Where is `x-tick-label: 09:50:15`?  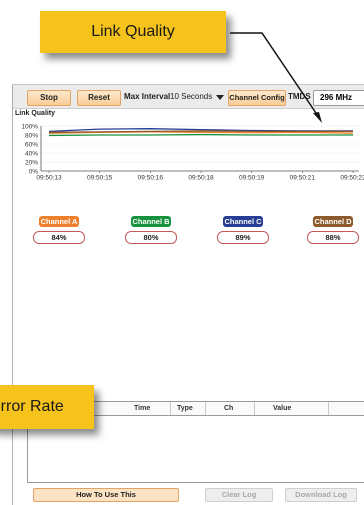
x-tick-label: 09:50:15 is located at coordinates (100, 178).